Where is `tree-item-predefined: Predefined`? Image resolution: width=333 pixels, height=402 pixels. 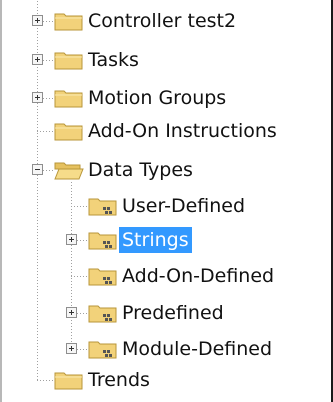 tree-item-predefined: Predefined is located at coordinates (143, 313).